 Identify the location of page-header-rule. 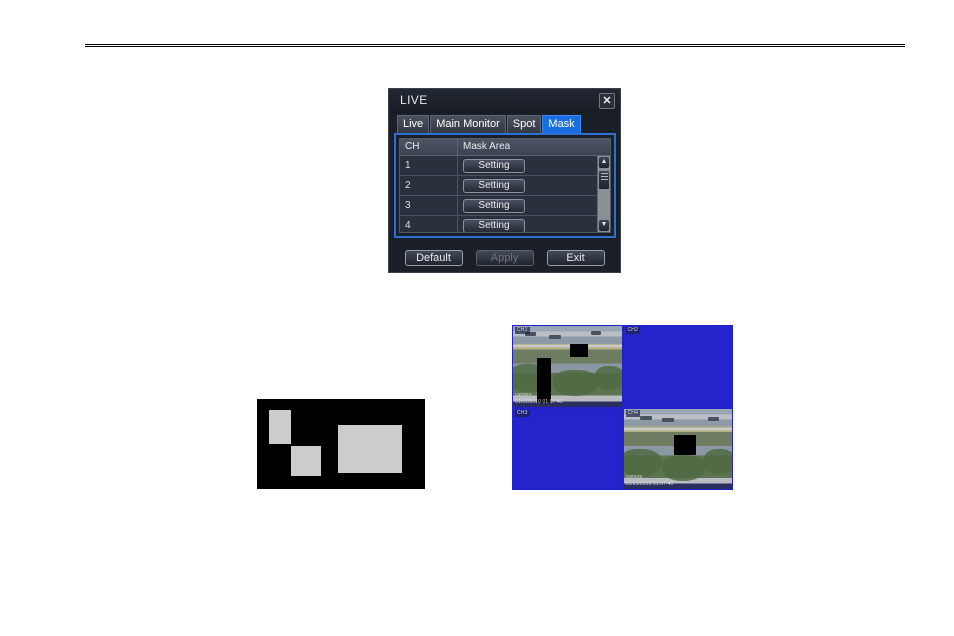
(495, 46).